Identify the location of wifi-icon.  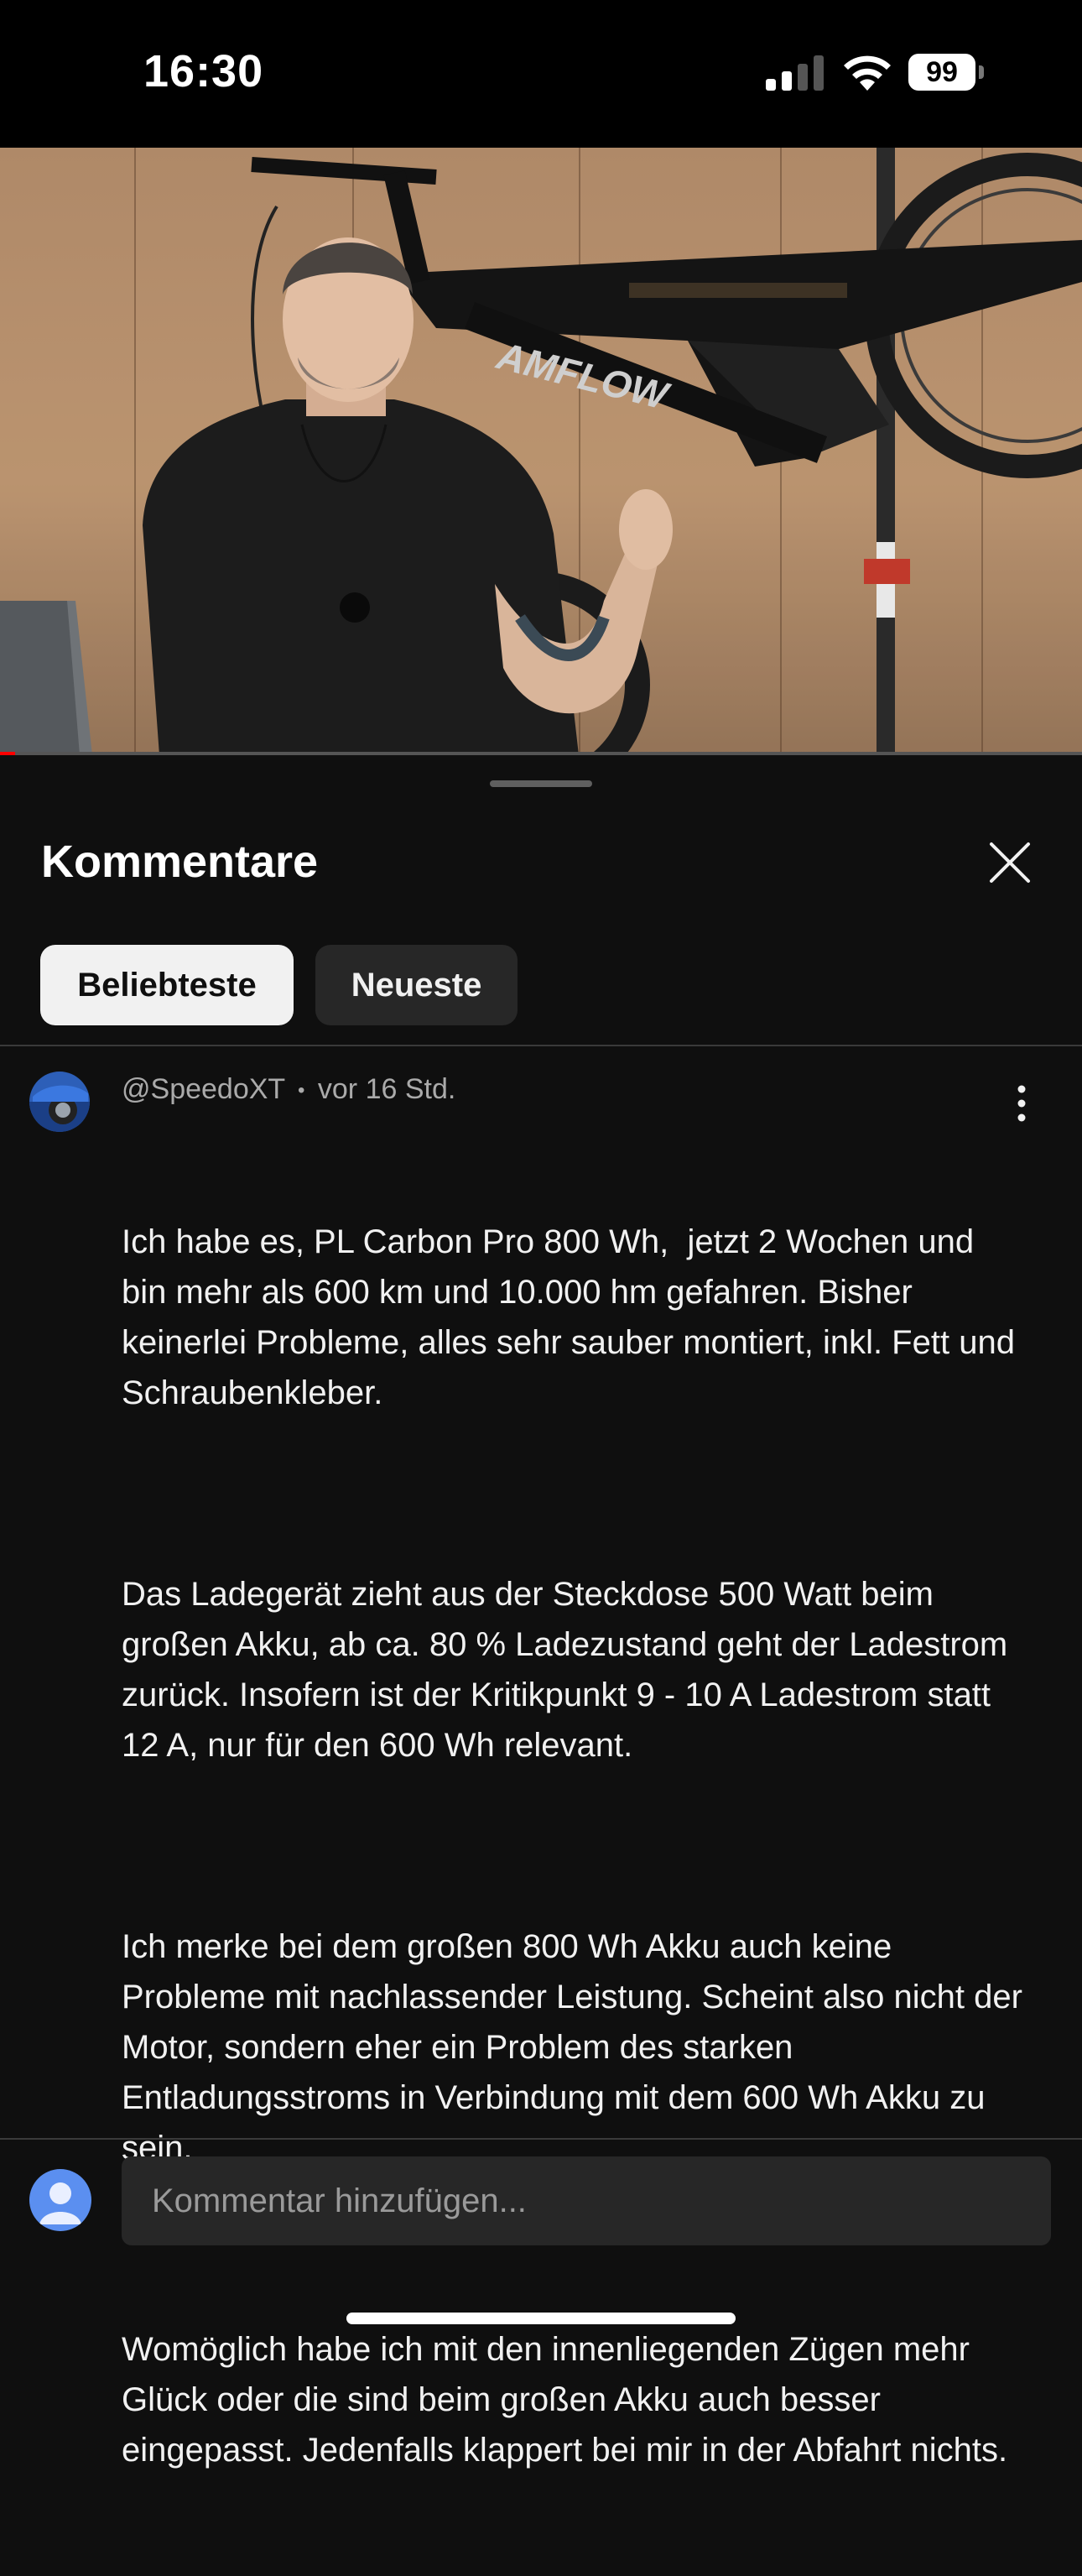
(867, 73).